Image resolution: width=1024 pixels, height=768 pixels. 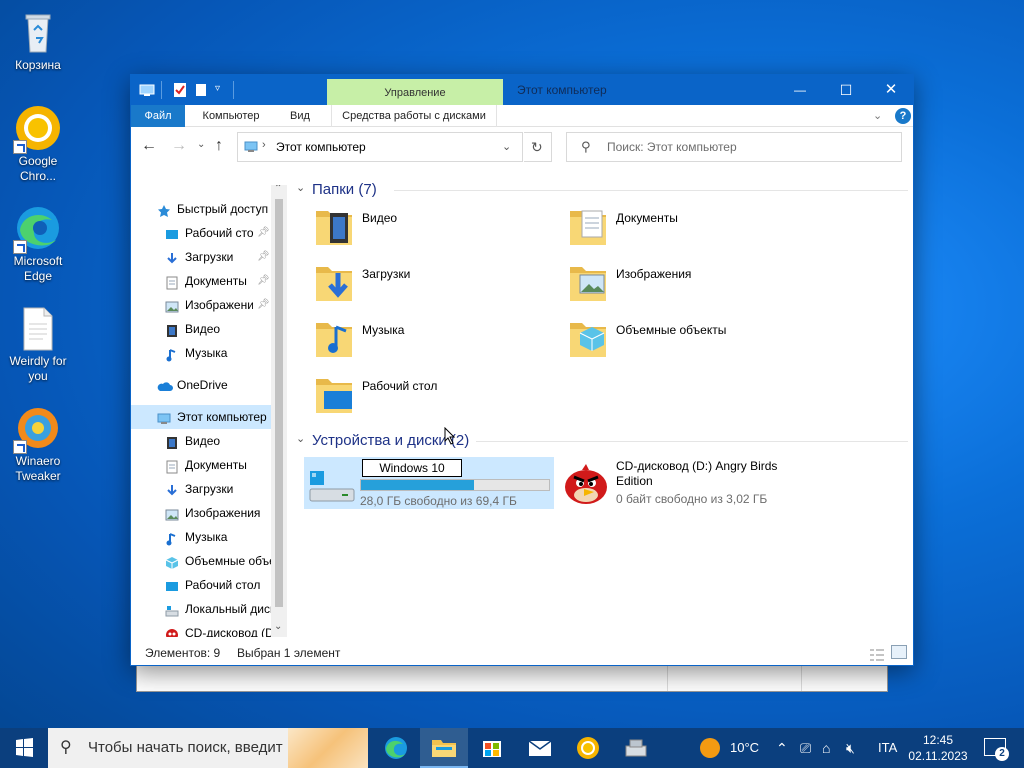 I want to click on start-button, so click(x=24, y=748).